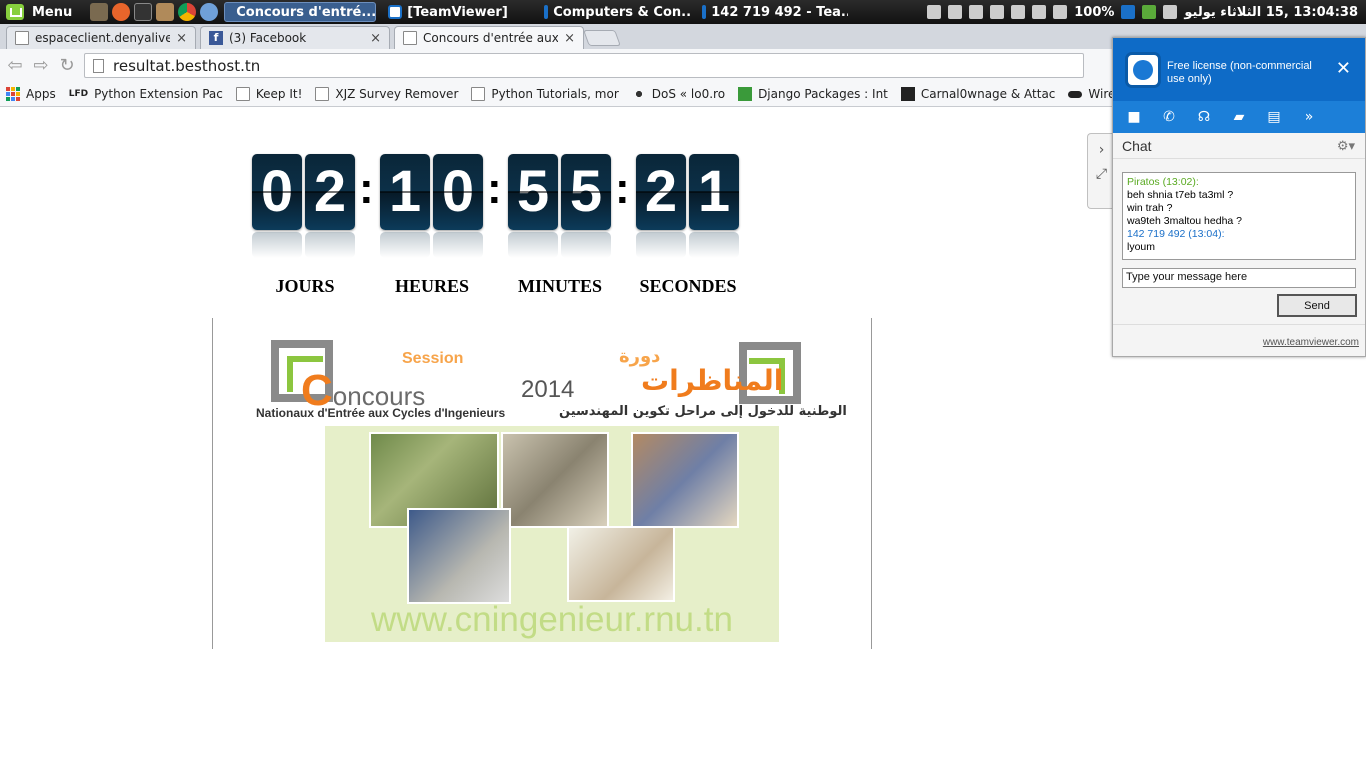  I want to click on hours-label: HEURES, so click(432, 286).